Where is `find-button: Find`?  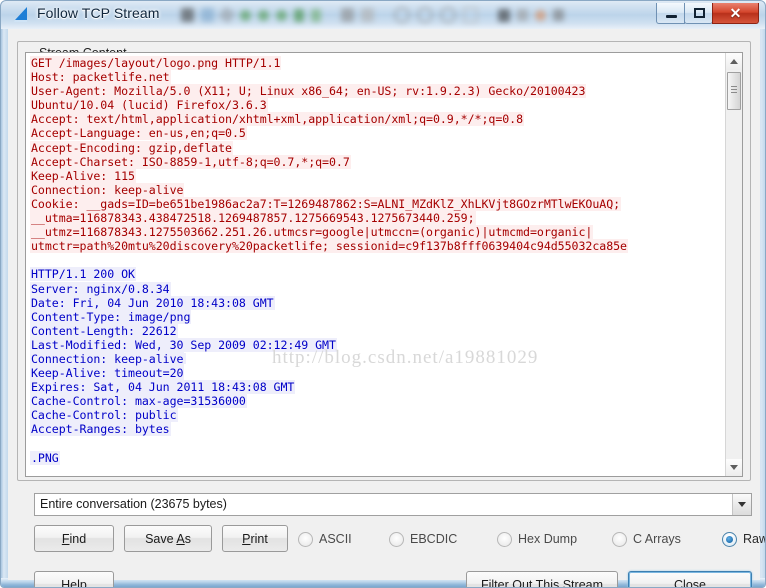 find-button: Find is located at coordinates (74, 538).